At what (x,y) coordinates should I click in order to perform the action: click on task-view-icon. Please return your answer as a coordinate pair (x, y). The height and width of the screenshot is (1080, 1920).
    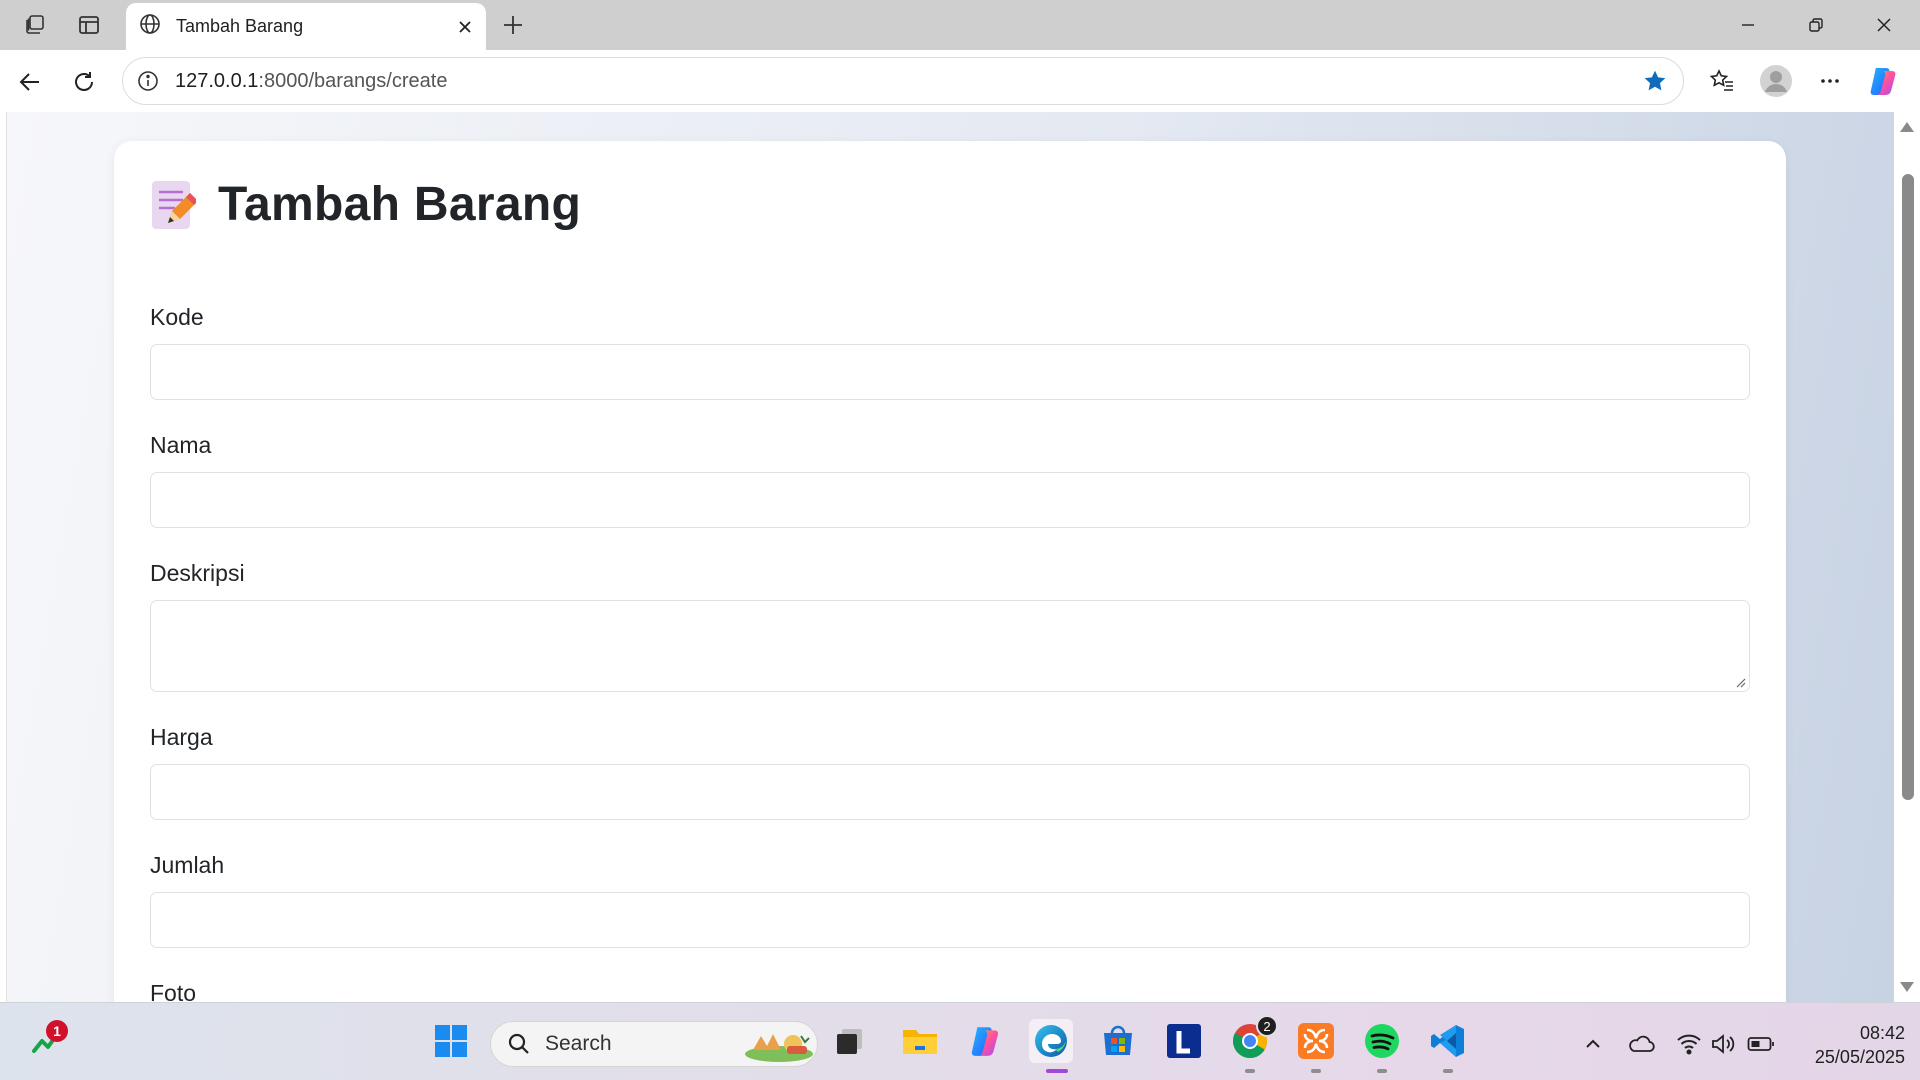
    Looking at the image, I should click on (850, 1041).